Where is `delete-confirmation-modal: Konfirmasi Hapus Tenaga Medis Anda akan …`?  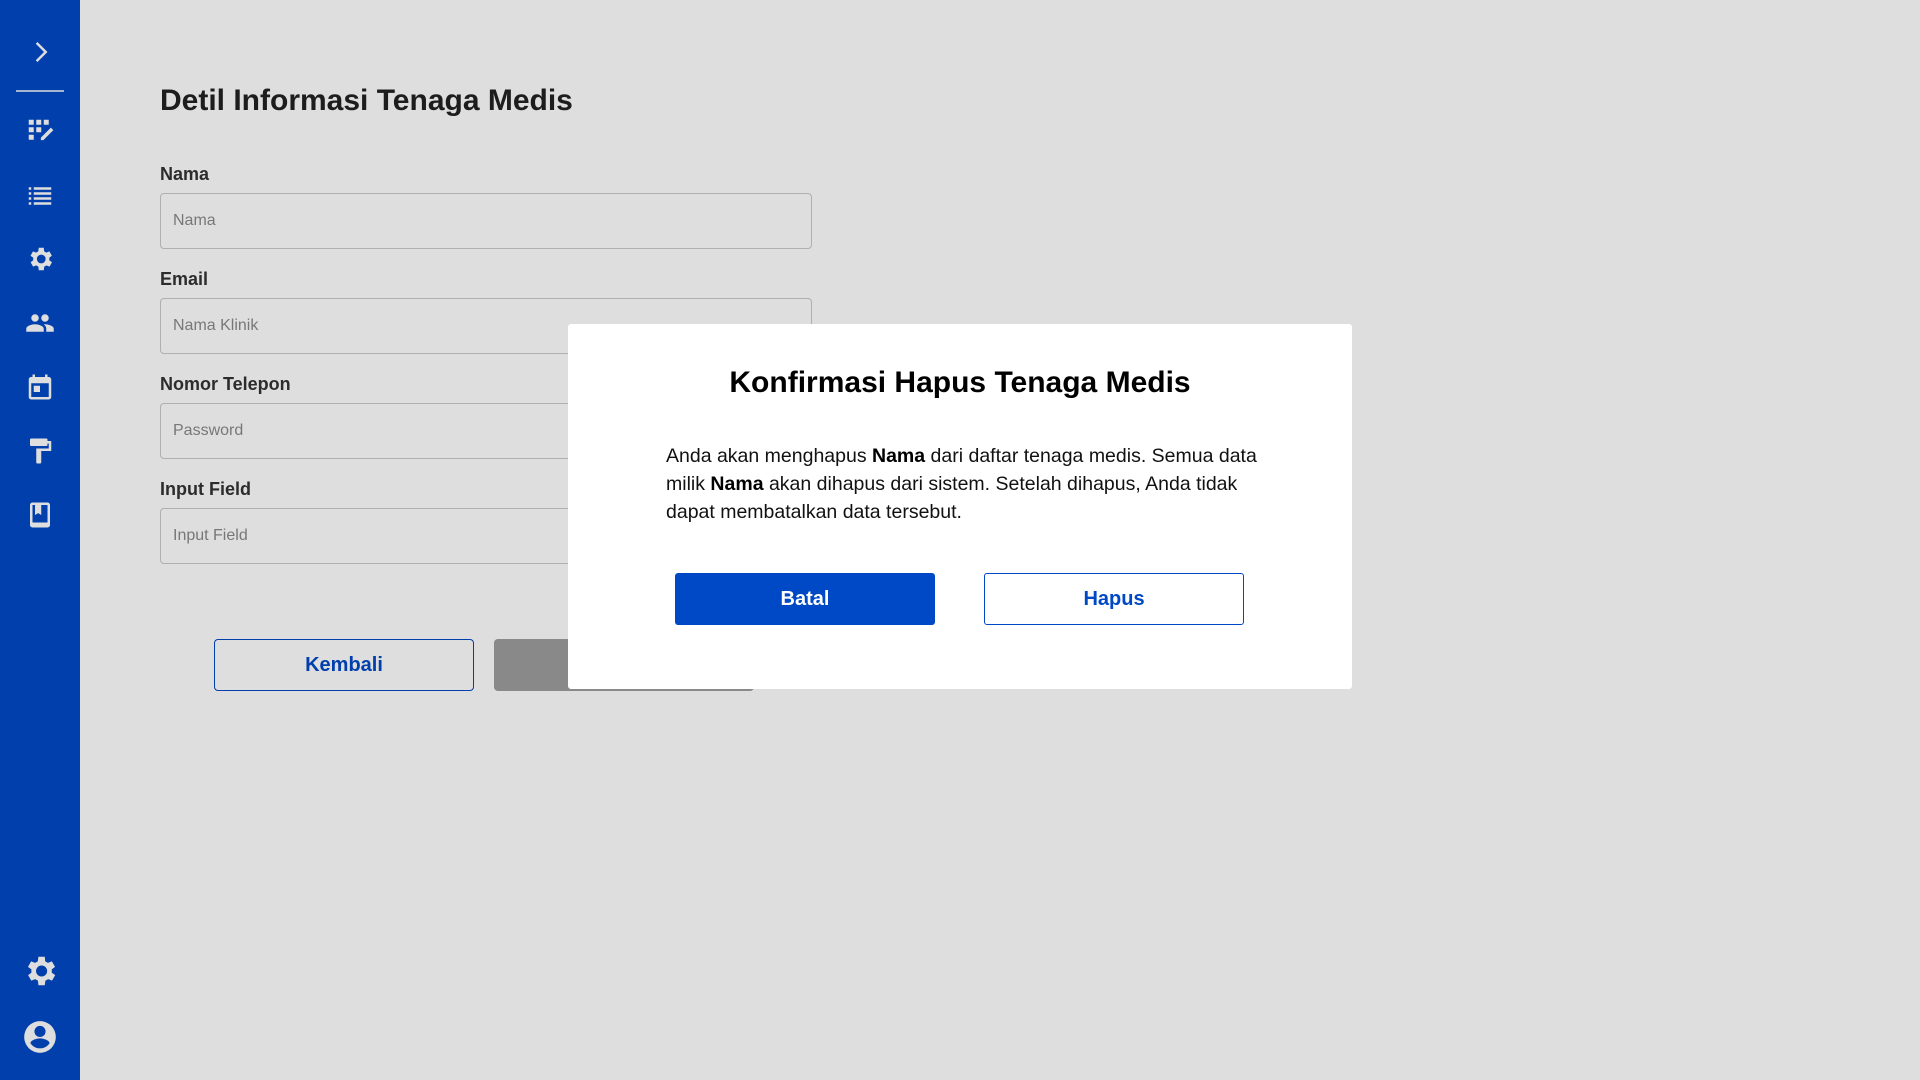
delete-confirmation-modal: Konfirmasi Hapus Tenaga Medis Anda akan … is located at coordinates (960, 506).